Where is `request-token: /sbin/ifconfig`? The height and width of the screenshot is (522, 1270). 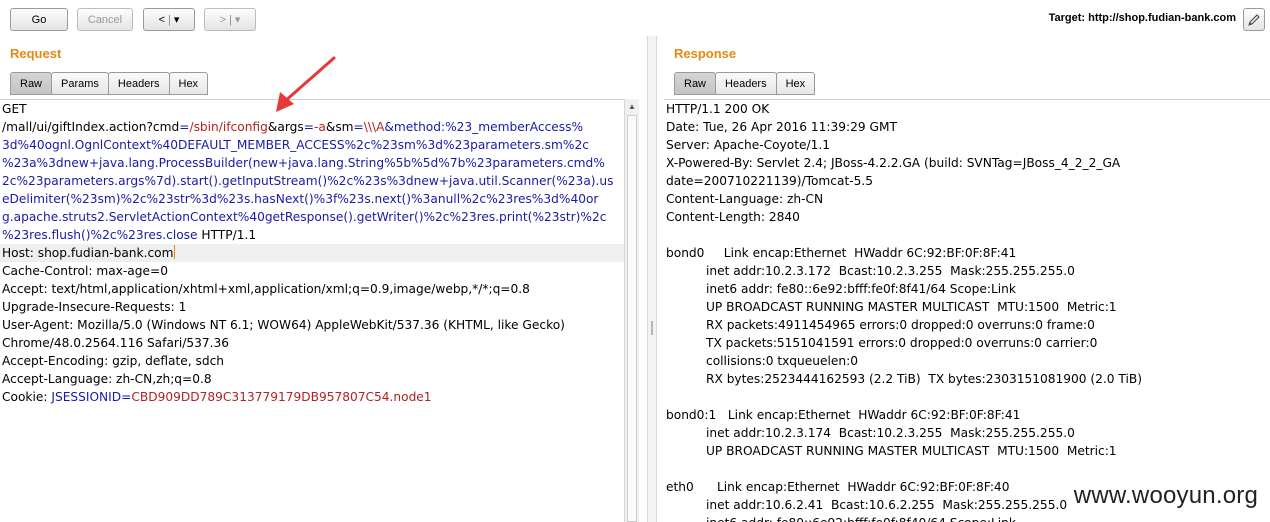 request-token: /sbin/ifconfig is located at coordinates (228, 127).